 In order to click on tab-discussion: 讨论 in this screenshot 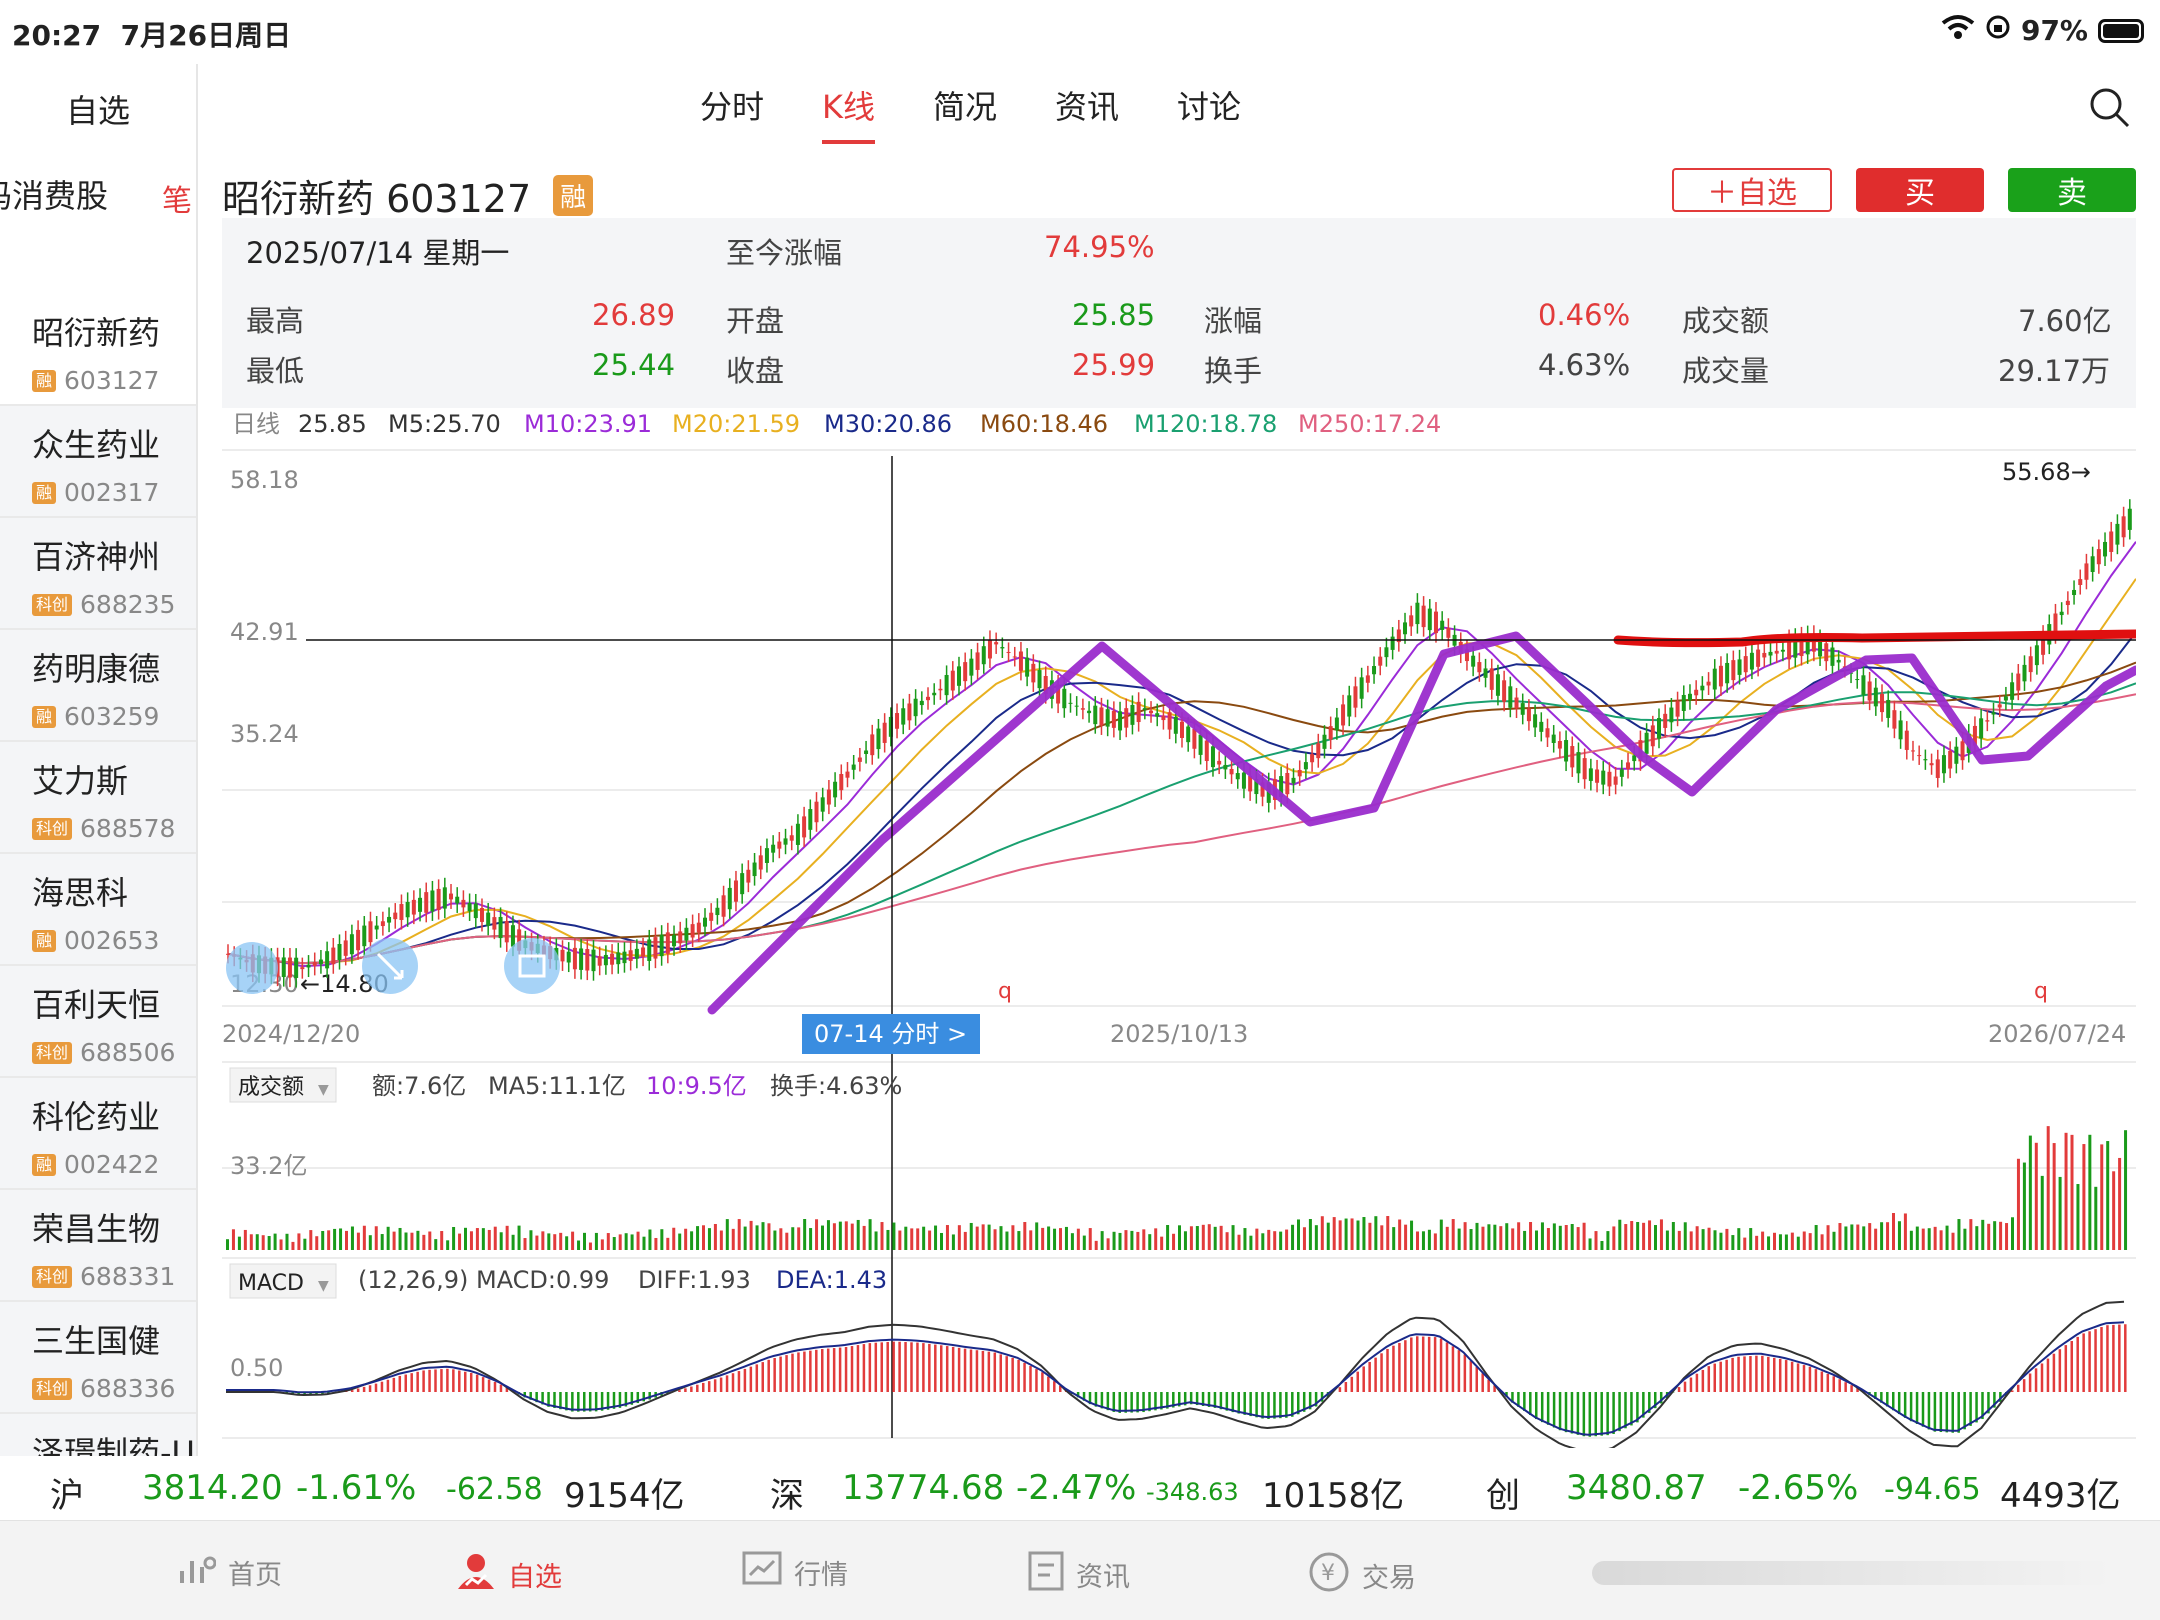, I will do `click(1209, 113)`.